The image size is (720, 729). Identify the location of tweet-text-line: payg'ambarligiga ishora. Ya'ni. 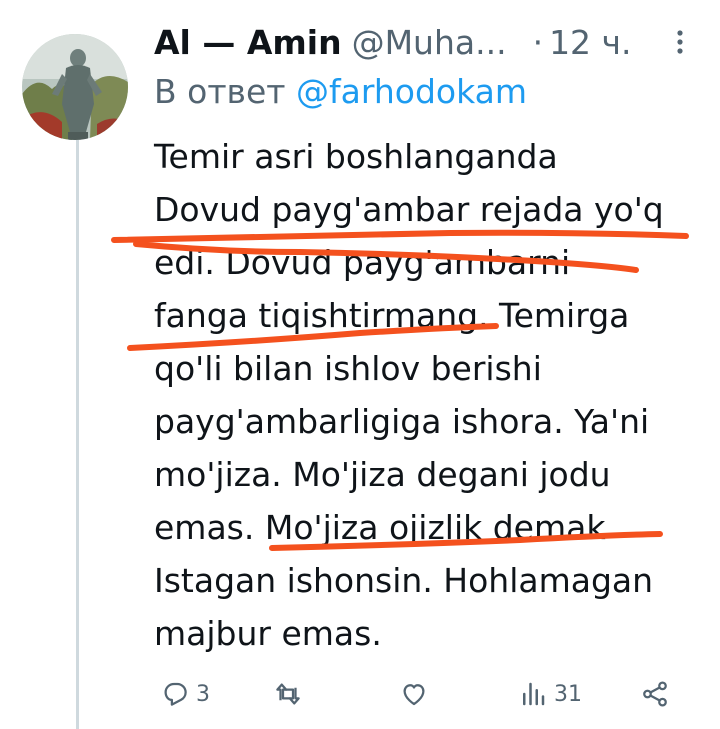
(402, 421).